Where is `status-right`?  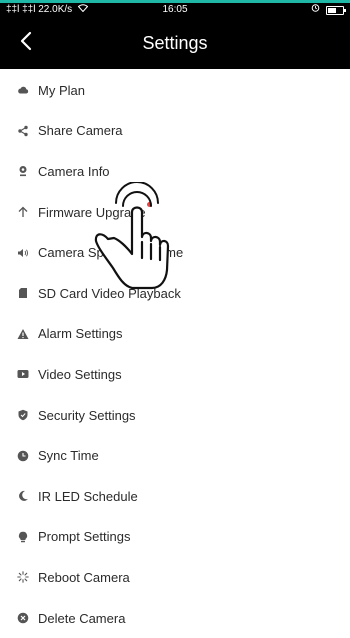
status-right is located at coordinates (328, 10).